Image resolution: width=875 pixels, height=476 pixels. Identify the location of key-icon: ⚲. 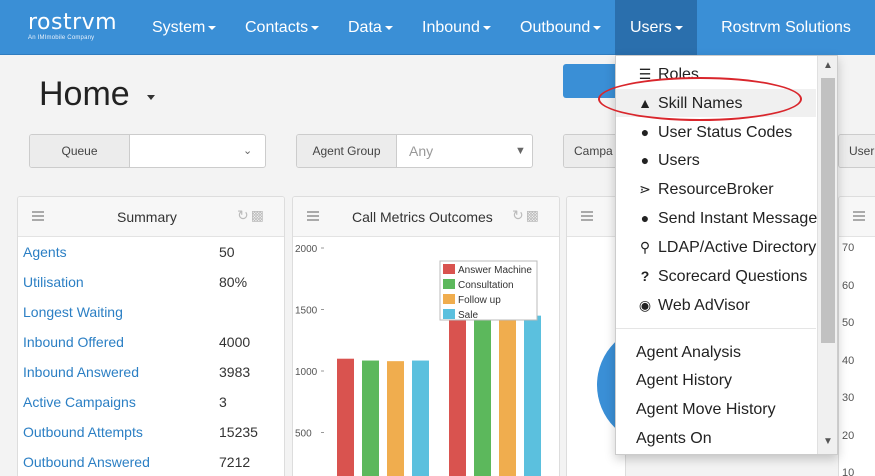
(645, 247).